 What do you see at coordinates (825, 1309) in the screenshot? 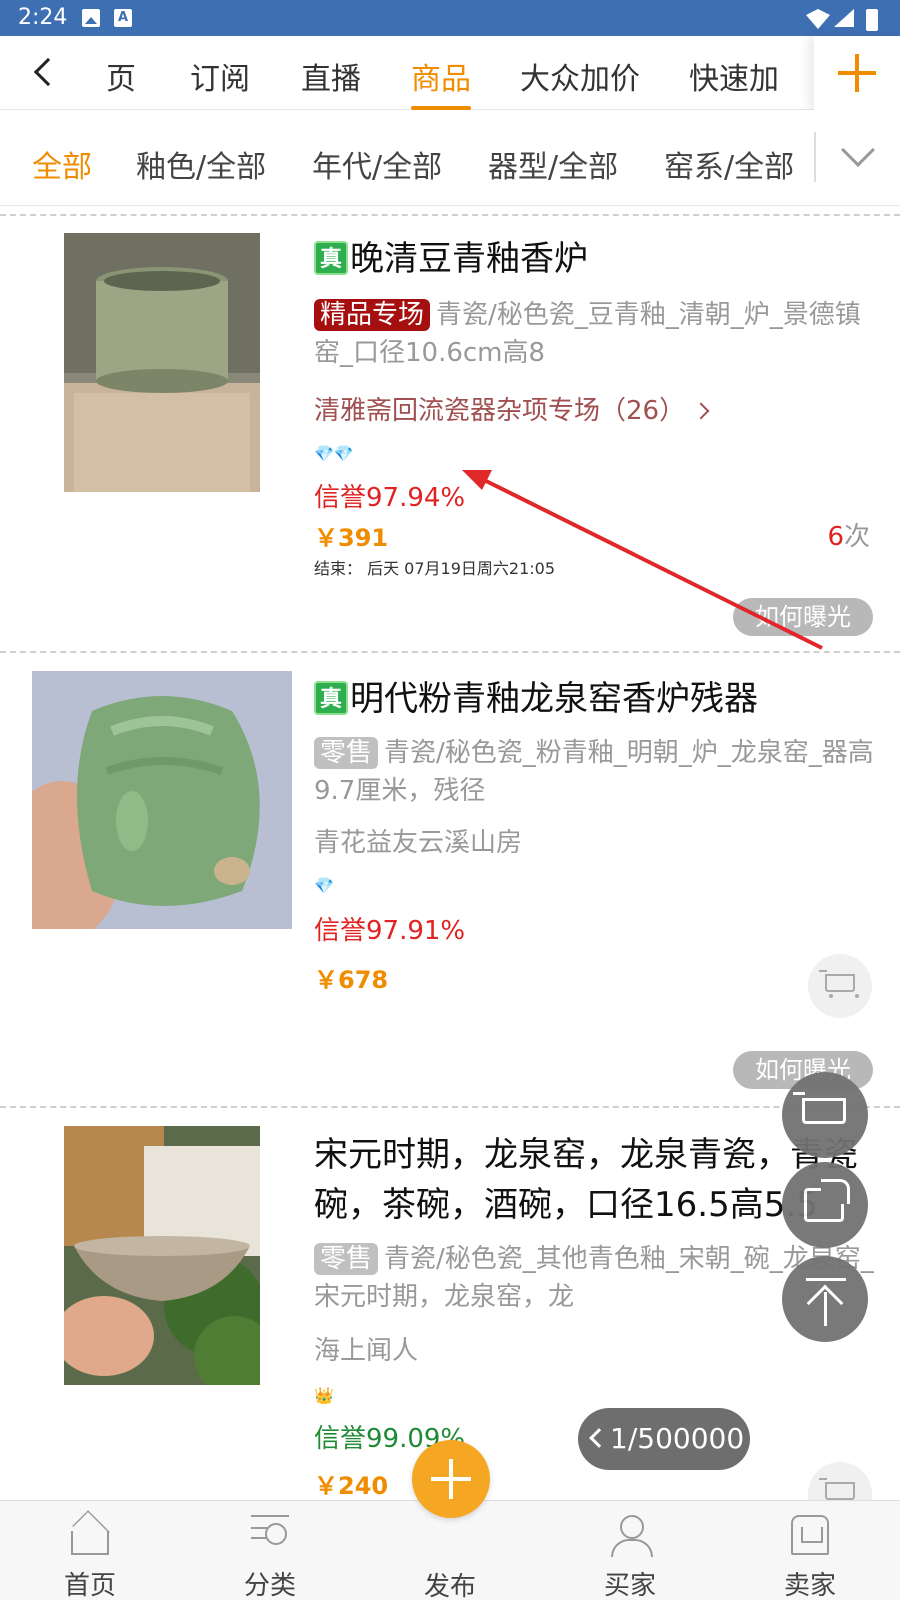
I see `arrow-up-stem` at bounding box center [825, 1309].